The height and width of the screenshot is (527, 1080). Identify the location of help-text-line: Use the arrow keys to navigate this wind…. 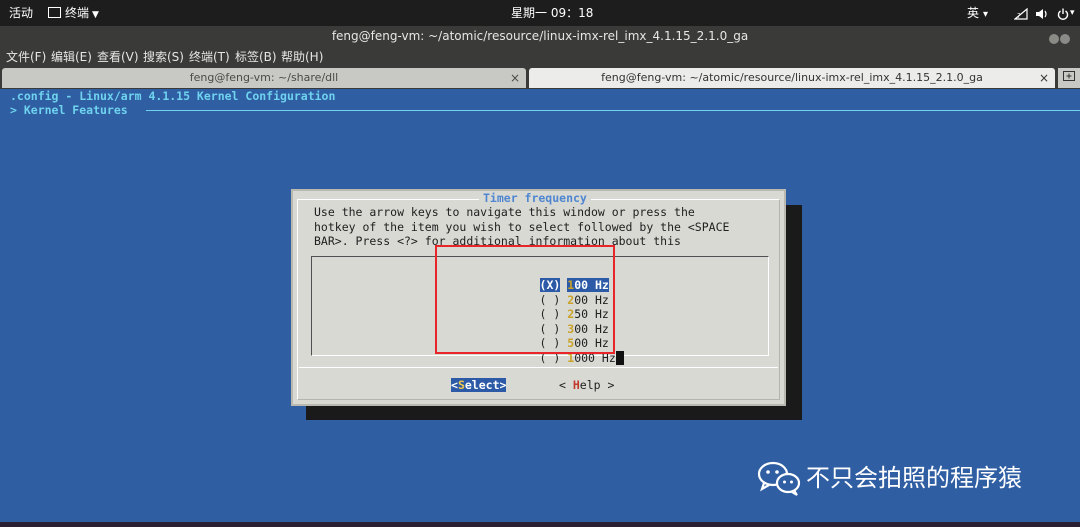
(504, 212).